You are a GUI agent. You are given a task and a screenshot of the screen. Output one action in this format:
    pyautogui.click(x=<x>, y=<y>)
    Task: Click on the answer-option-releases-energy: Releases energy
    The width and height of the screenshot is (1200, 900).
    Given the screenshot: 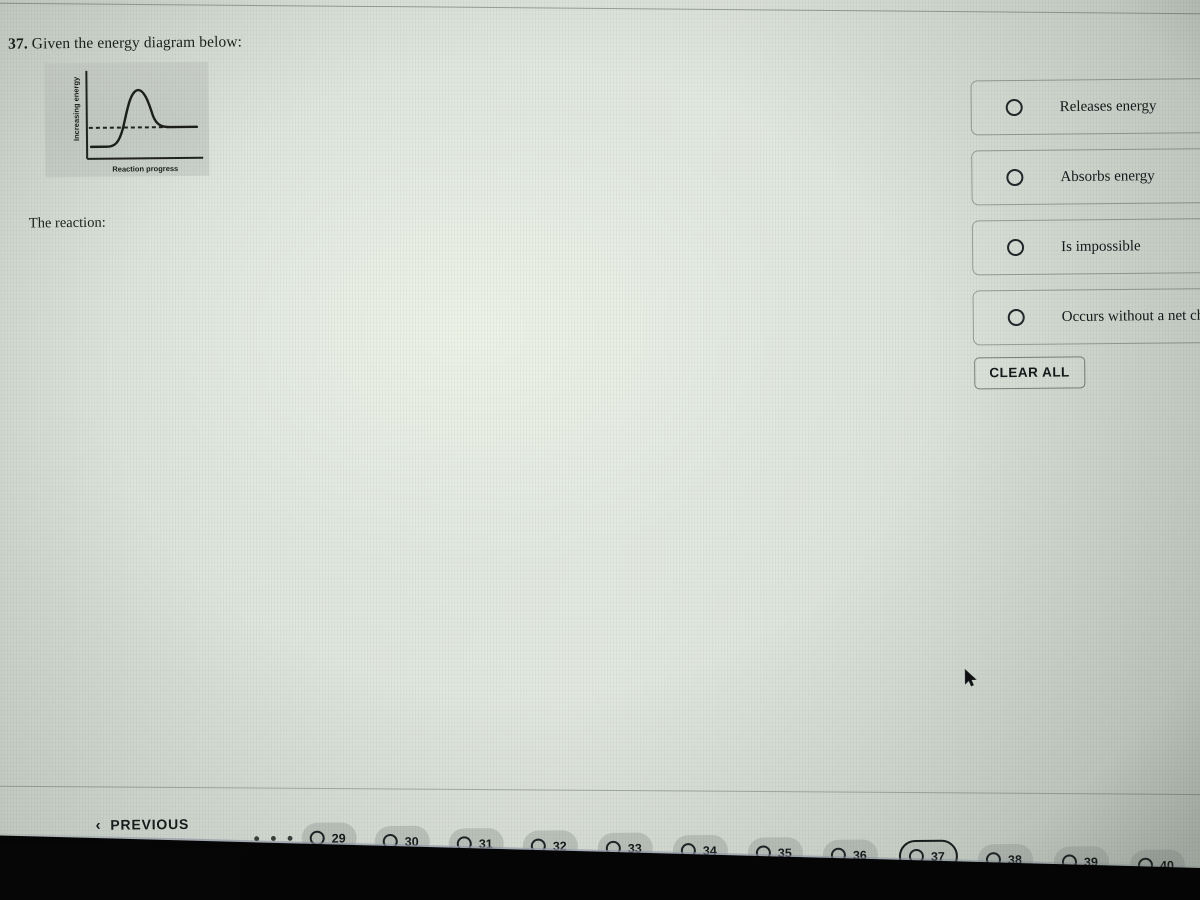 What is the action you would take?
    pyautogui.click(x=1085, y=106)
    